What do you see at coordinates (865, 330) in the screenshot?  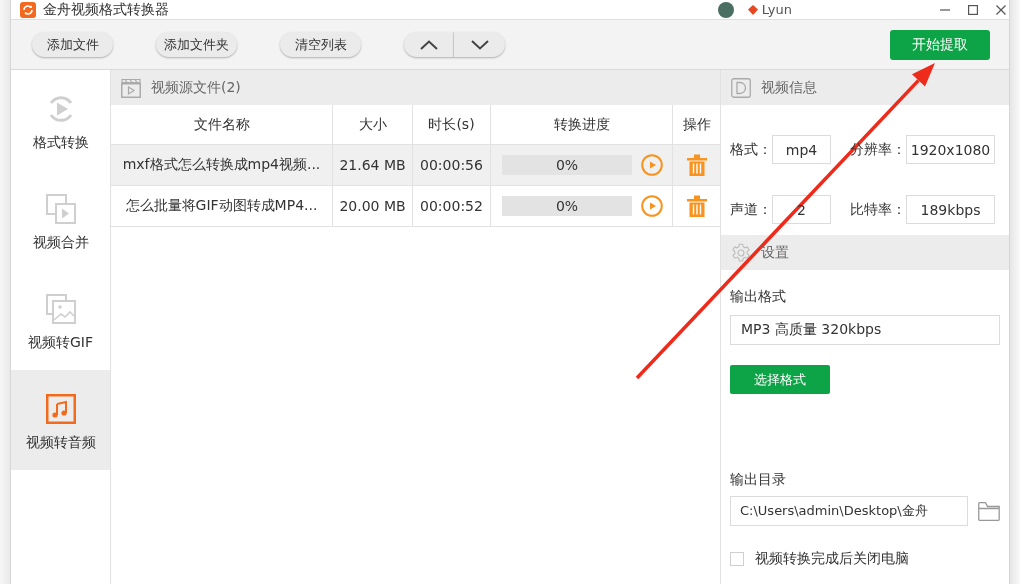 I see `output-format-field: MP3 高质量 320kbps` at bounding box center [865, 330].